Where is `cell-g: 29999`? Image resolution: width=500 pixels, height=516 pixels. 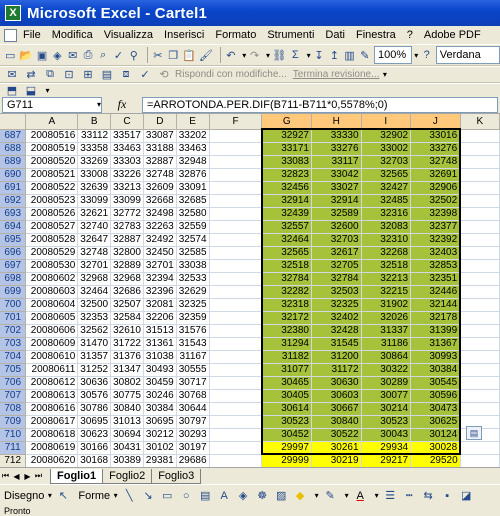 cell-g: 29999 is located at coordinates (286, 460).